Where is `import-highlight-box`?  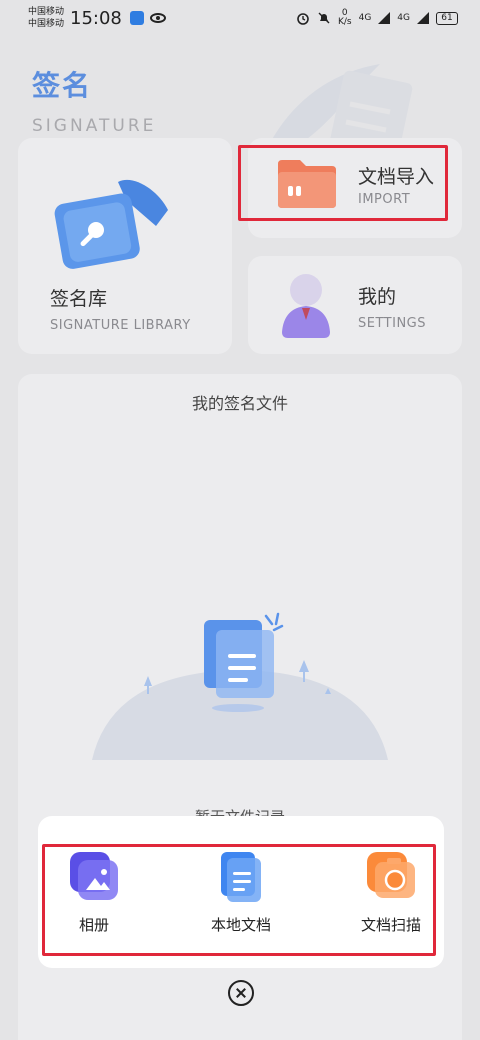 import-highlight-box is located at coordinates (343, 183).